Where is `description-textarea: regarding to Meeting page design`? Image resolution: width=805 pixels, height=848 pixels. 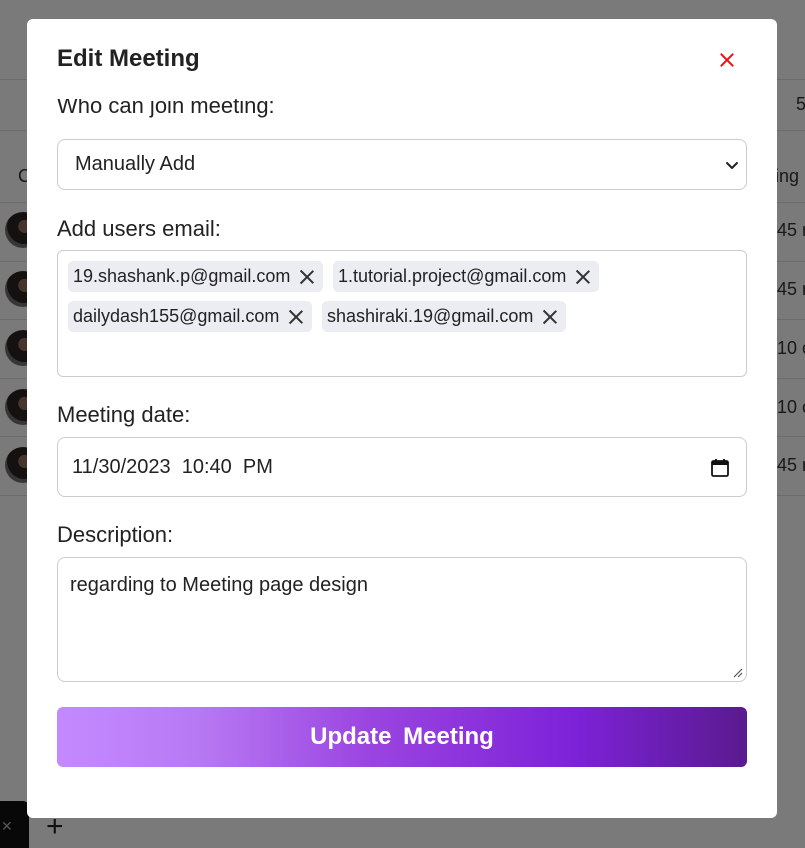 description-textarea: regarding to Meeting page design is located at coordinates (402, 619).